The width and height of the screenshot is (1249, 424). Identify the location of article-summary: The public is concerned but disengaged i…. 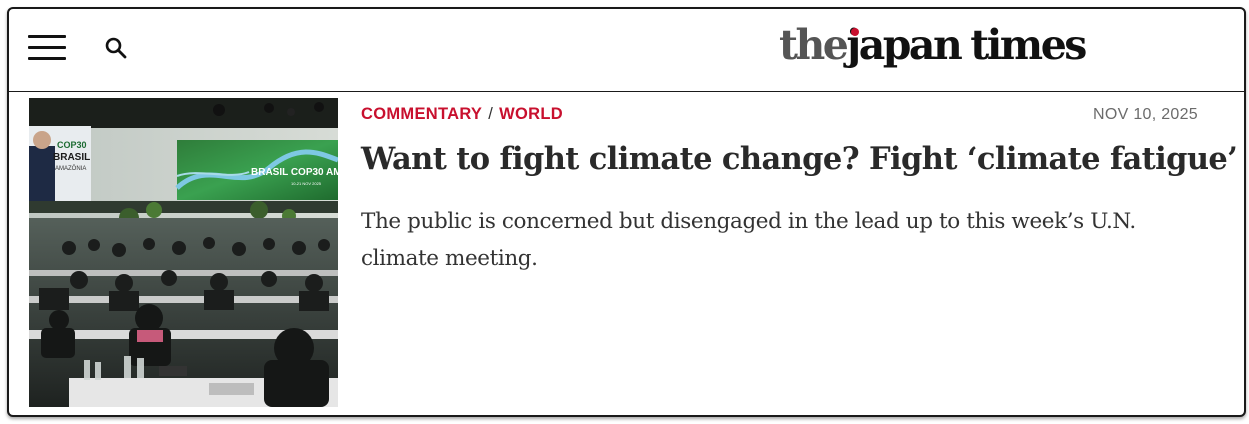
(748, 240).